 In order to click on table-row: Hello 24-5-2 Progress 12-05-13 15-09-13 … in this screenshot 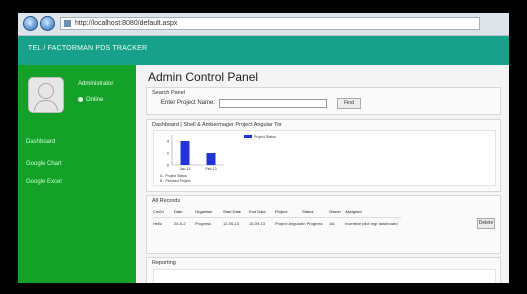, I will do `click(277, 223)`.